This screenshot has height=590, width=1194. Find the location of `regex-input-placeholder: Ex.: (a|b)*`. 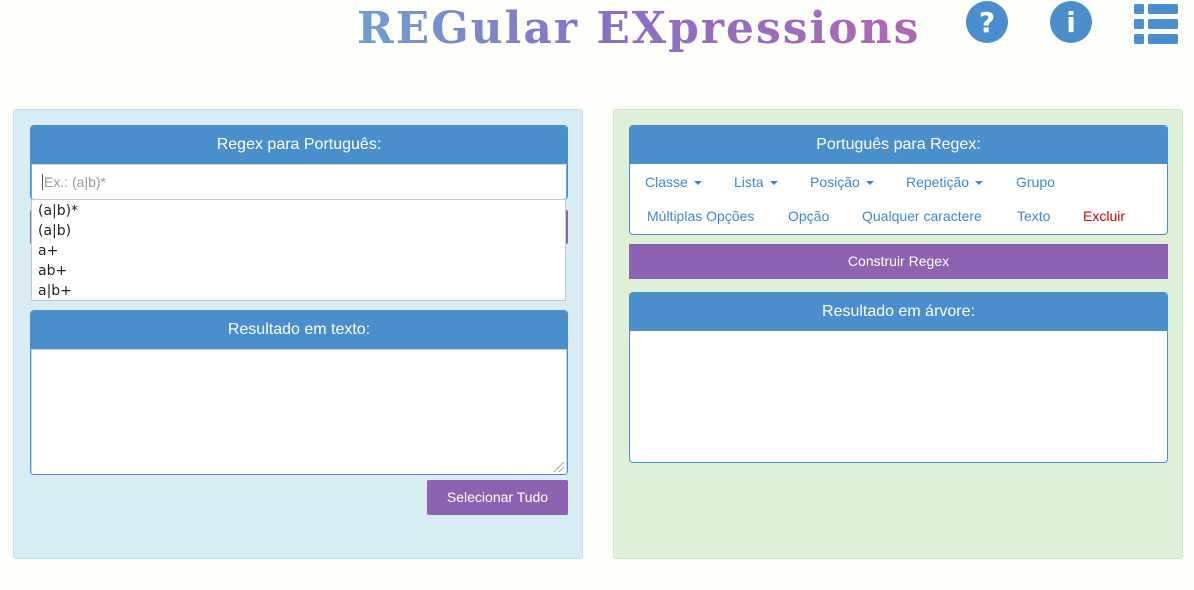

regex-input-placeholder: Ex.: (a|b)* is located at coordinates (75, 182).